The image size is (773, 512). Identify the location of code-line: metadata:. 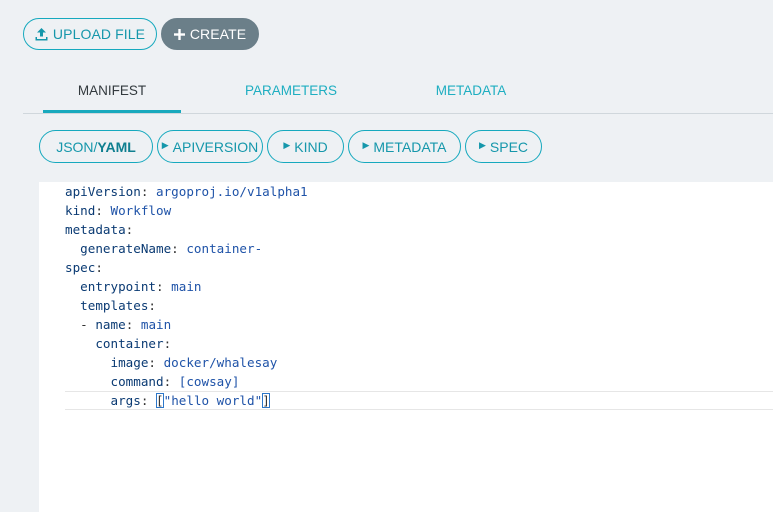
(99, 229).